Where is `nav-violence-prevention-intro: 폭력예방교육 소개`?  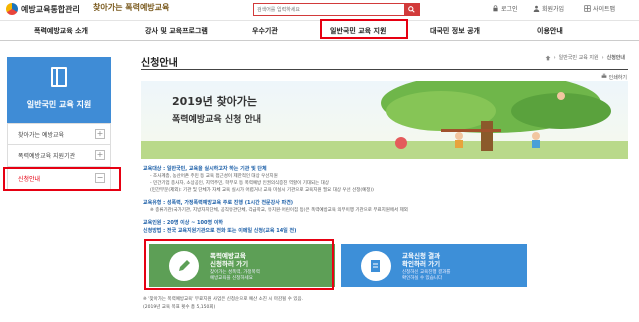
nav-violence-prevention-intro: 폭력예방교육 소개 is located at coordinates (61, 31).